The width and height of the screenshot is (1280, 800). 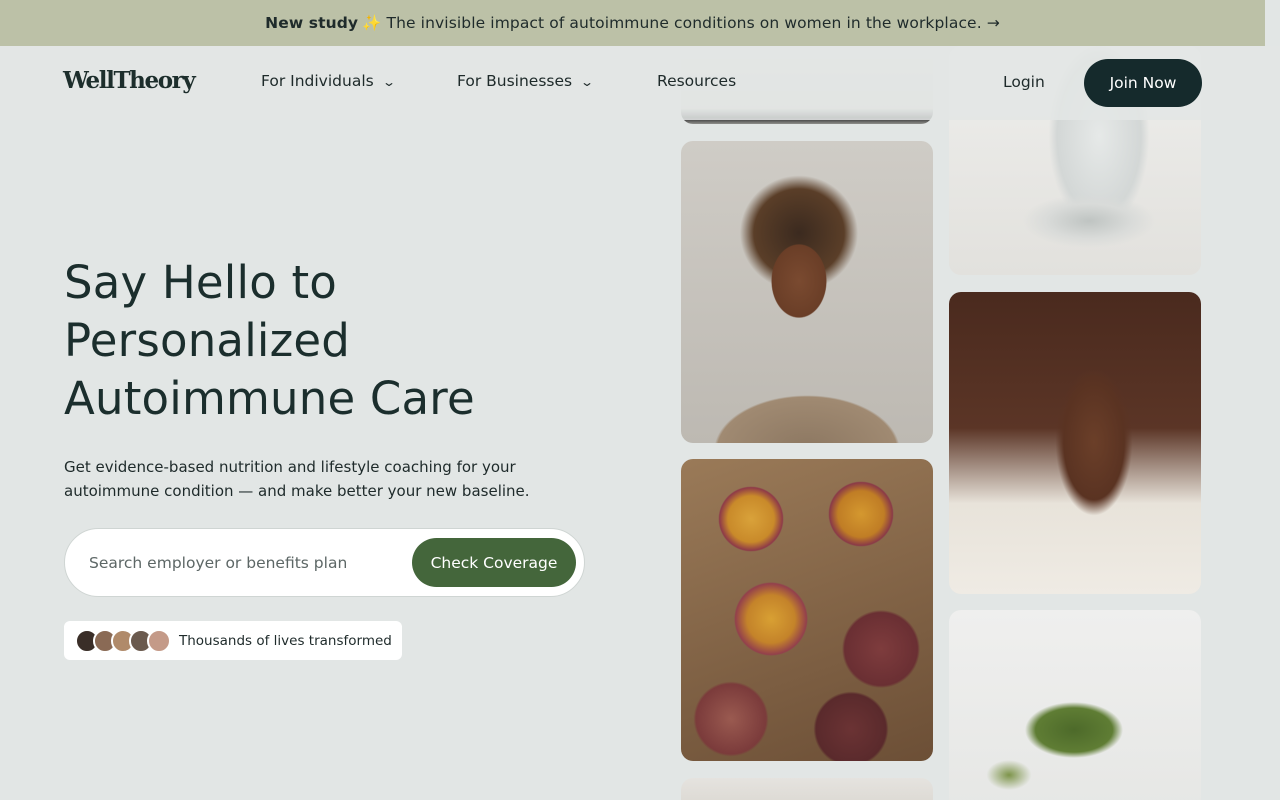 What do you see at coordinates (807, 610) in the screenshot?
I see `passion-fruit-photo` at bounding box center [807, 610].